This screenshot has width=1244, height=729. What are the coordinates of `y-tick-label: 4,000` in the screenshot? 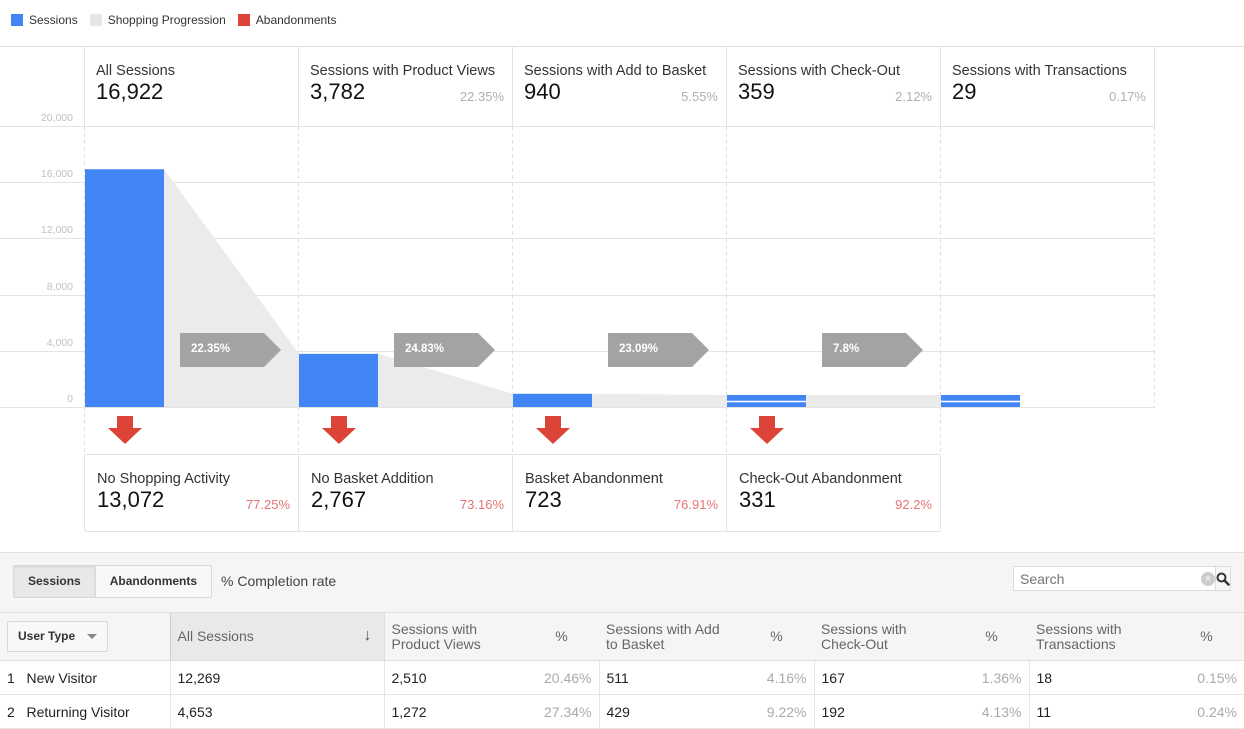 It's located at (59, 342).